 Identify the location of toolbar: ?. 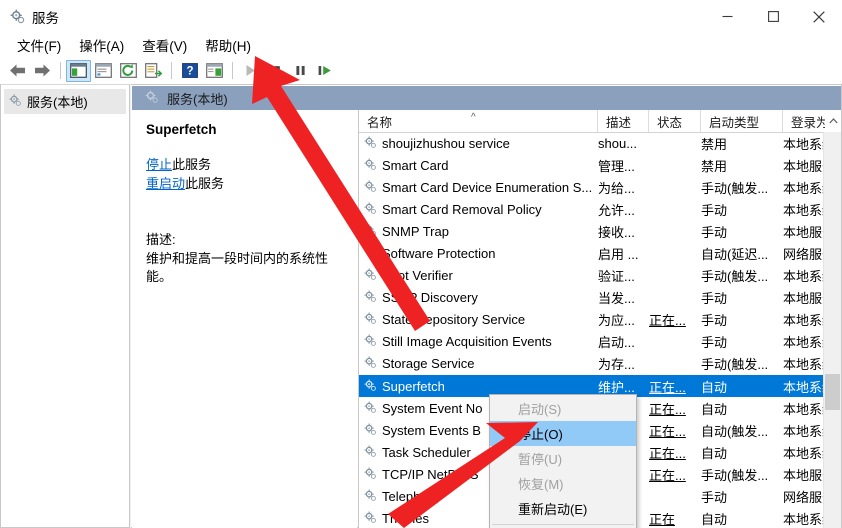
(421, 70).